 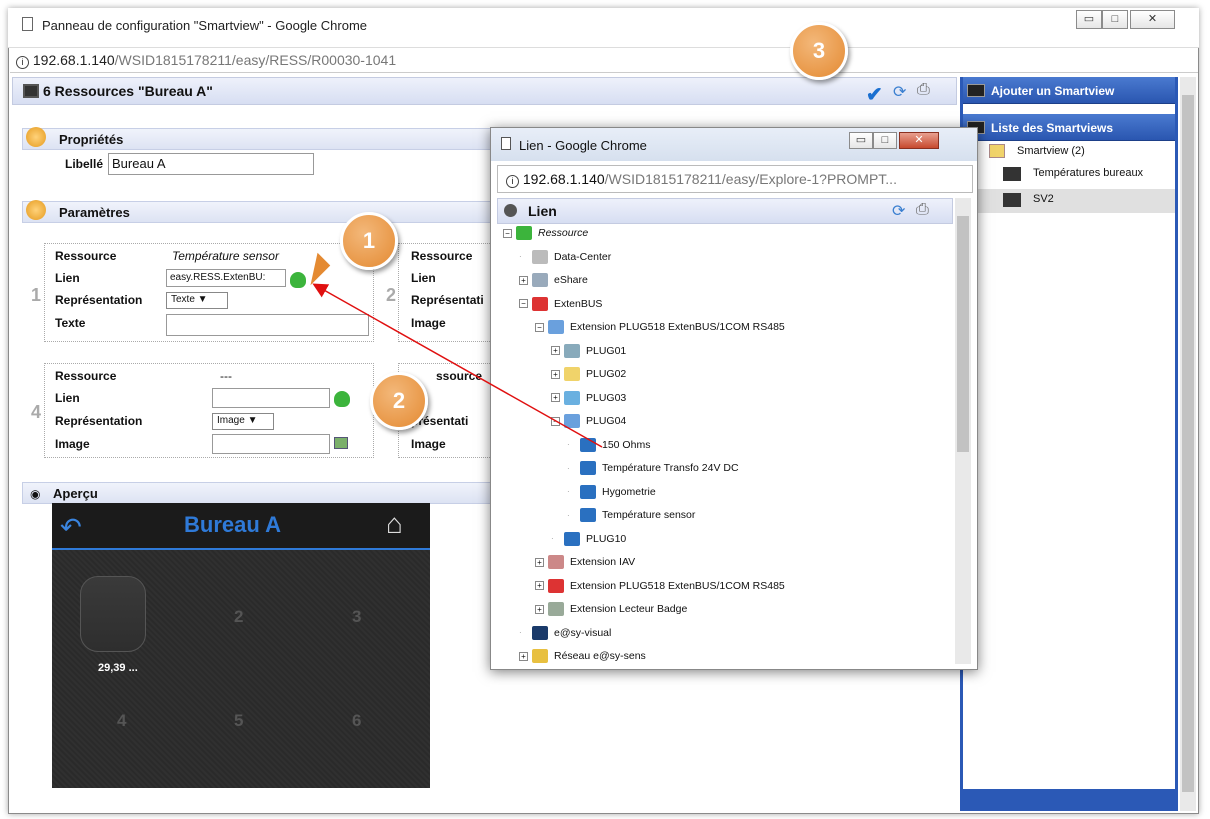 What do you see at coordinates (399, 401) in the screenshot?
I see `callout-badge: 2` at bounding box center [399, 401].